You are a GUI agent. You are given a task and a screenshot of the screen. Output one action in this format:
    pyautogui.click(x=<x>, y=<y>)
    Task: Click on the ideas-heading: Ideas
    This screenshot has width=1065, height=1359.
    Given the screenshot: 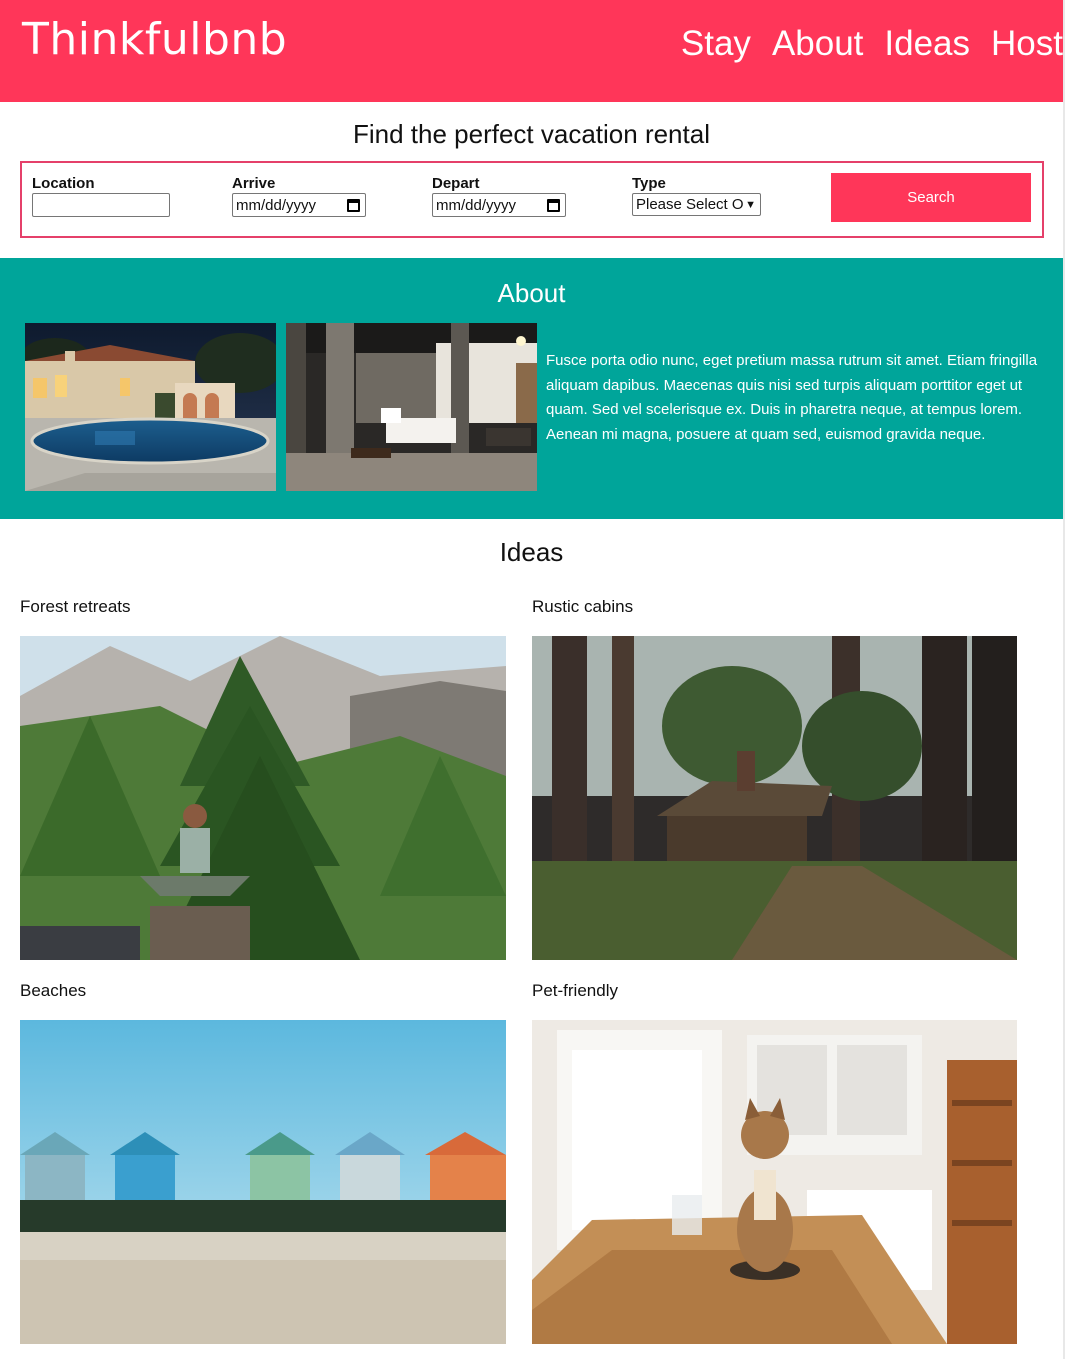 What is the action you would take?
    pyautogui.click(x=531, y=552)
    